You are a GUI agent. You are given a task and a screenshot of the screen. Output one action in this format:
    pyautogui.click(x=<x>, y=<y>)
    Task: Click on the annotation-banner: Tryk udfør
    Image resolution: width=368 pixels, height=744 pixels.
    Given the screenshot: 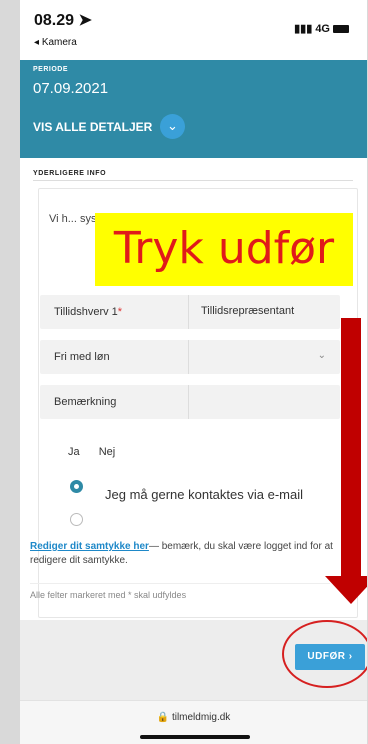 What is the action you would take?
    pyautogui.click(x=224, y=249)
    